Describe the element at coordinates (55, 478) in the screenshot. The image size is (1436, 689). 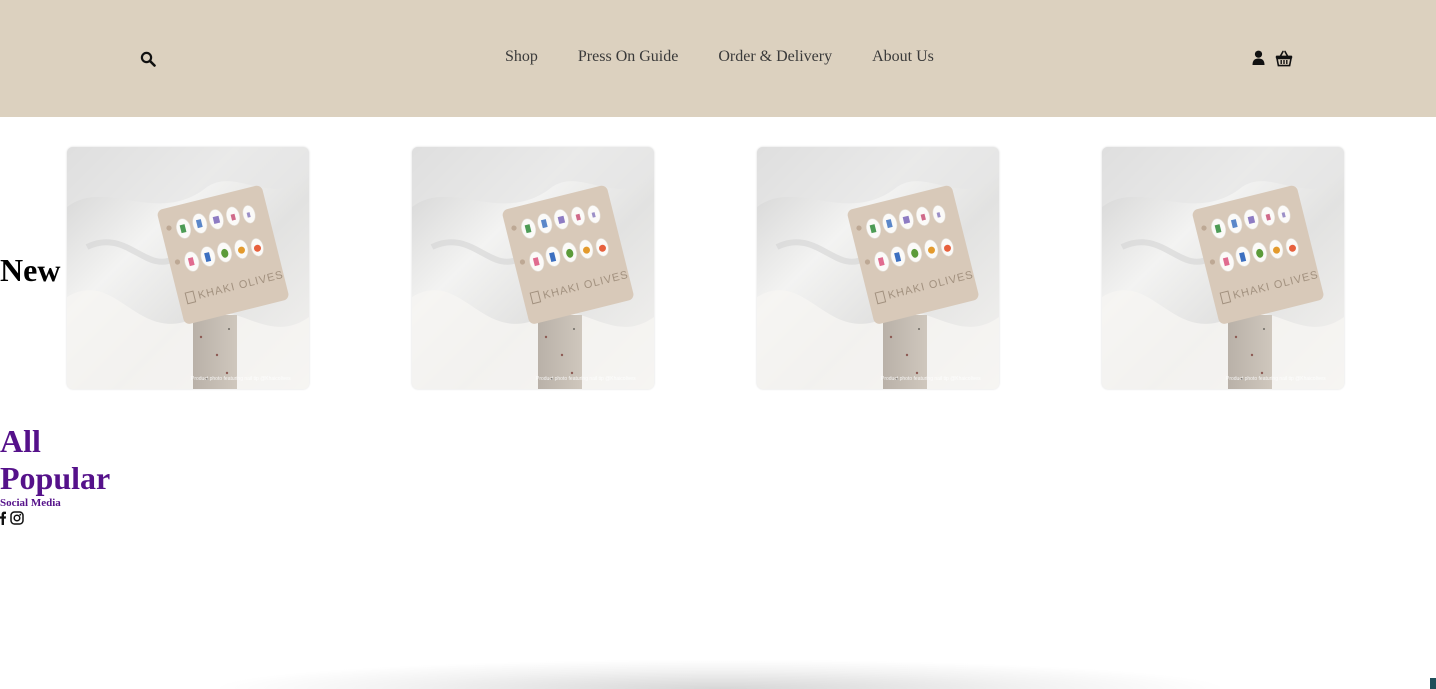
I see `category-link-popular: Popular` at that location.